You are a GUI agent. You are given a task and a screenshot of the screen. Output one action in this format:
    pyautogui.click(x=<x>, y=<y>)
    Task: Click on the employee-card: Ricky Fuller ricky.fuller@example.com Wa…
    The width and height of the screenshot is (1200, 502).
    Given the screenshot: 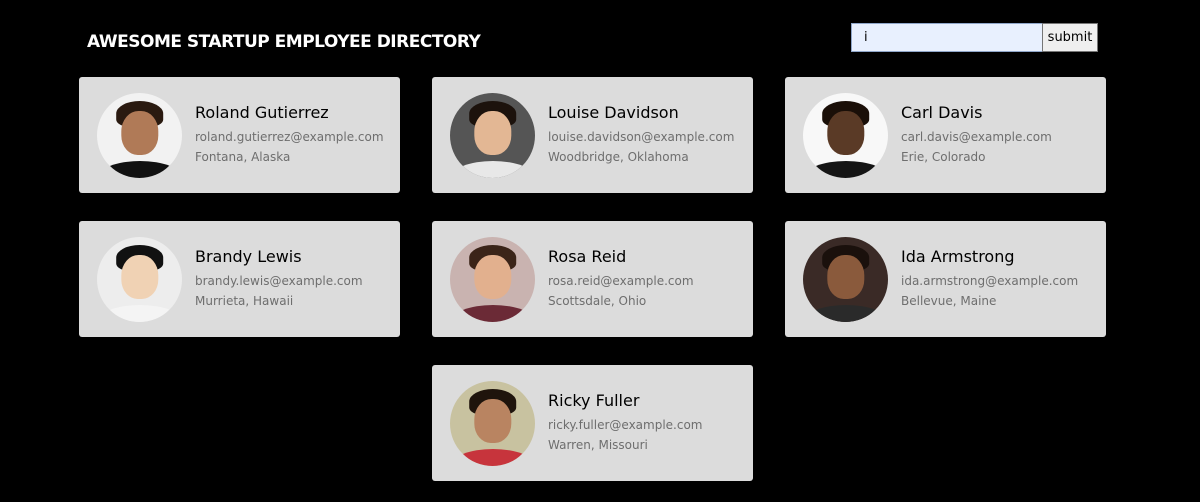 What is the action you would take?
    pyautogui.click(x=592, y=423)
    